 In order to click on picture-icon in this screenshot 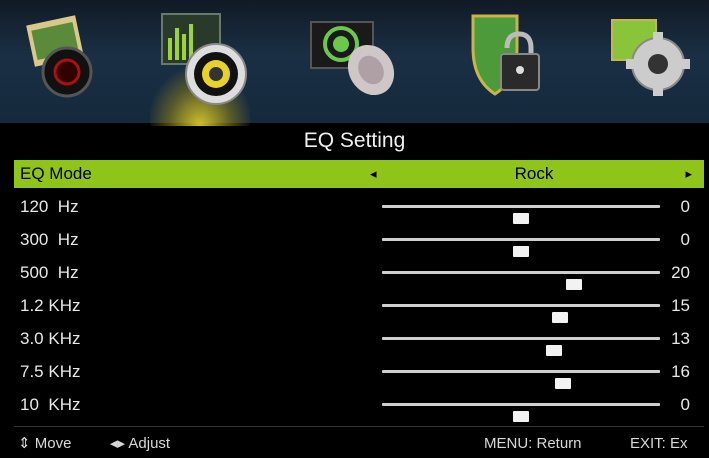, I will do `click(59, 56)`.